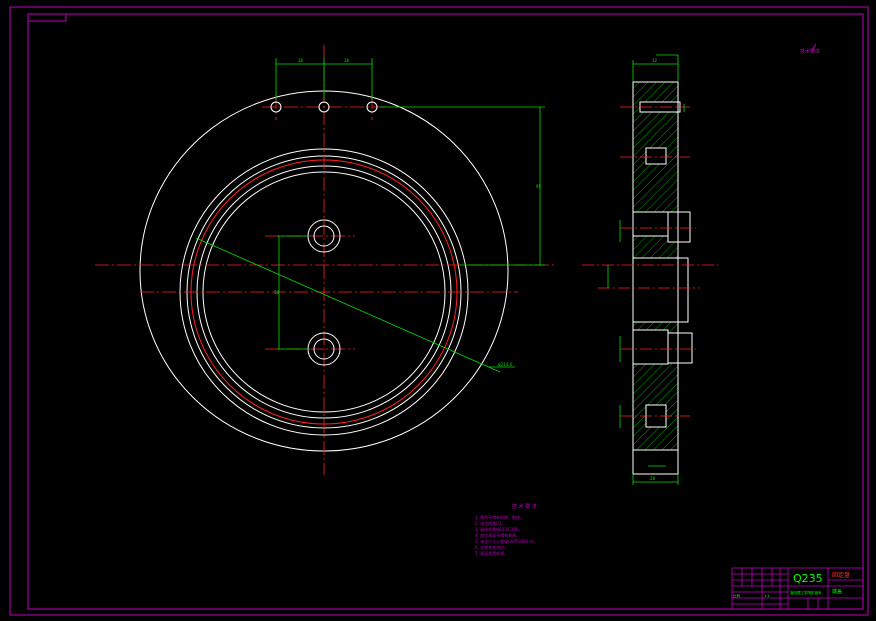 This screenshot has width=876, height=621. Describe the element at coordinates (797, 588) in the screenshot. I see `title-block: Q235 固定盘 端盖 洛阳理工学院机械系 比例 1:1` at that location.